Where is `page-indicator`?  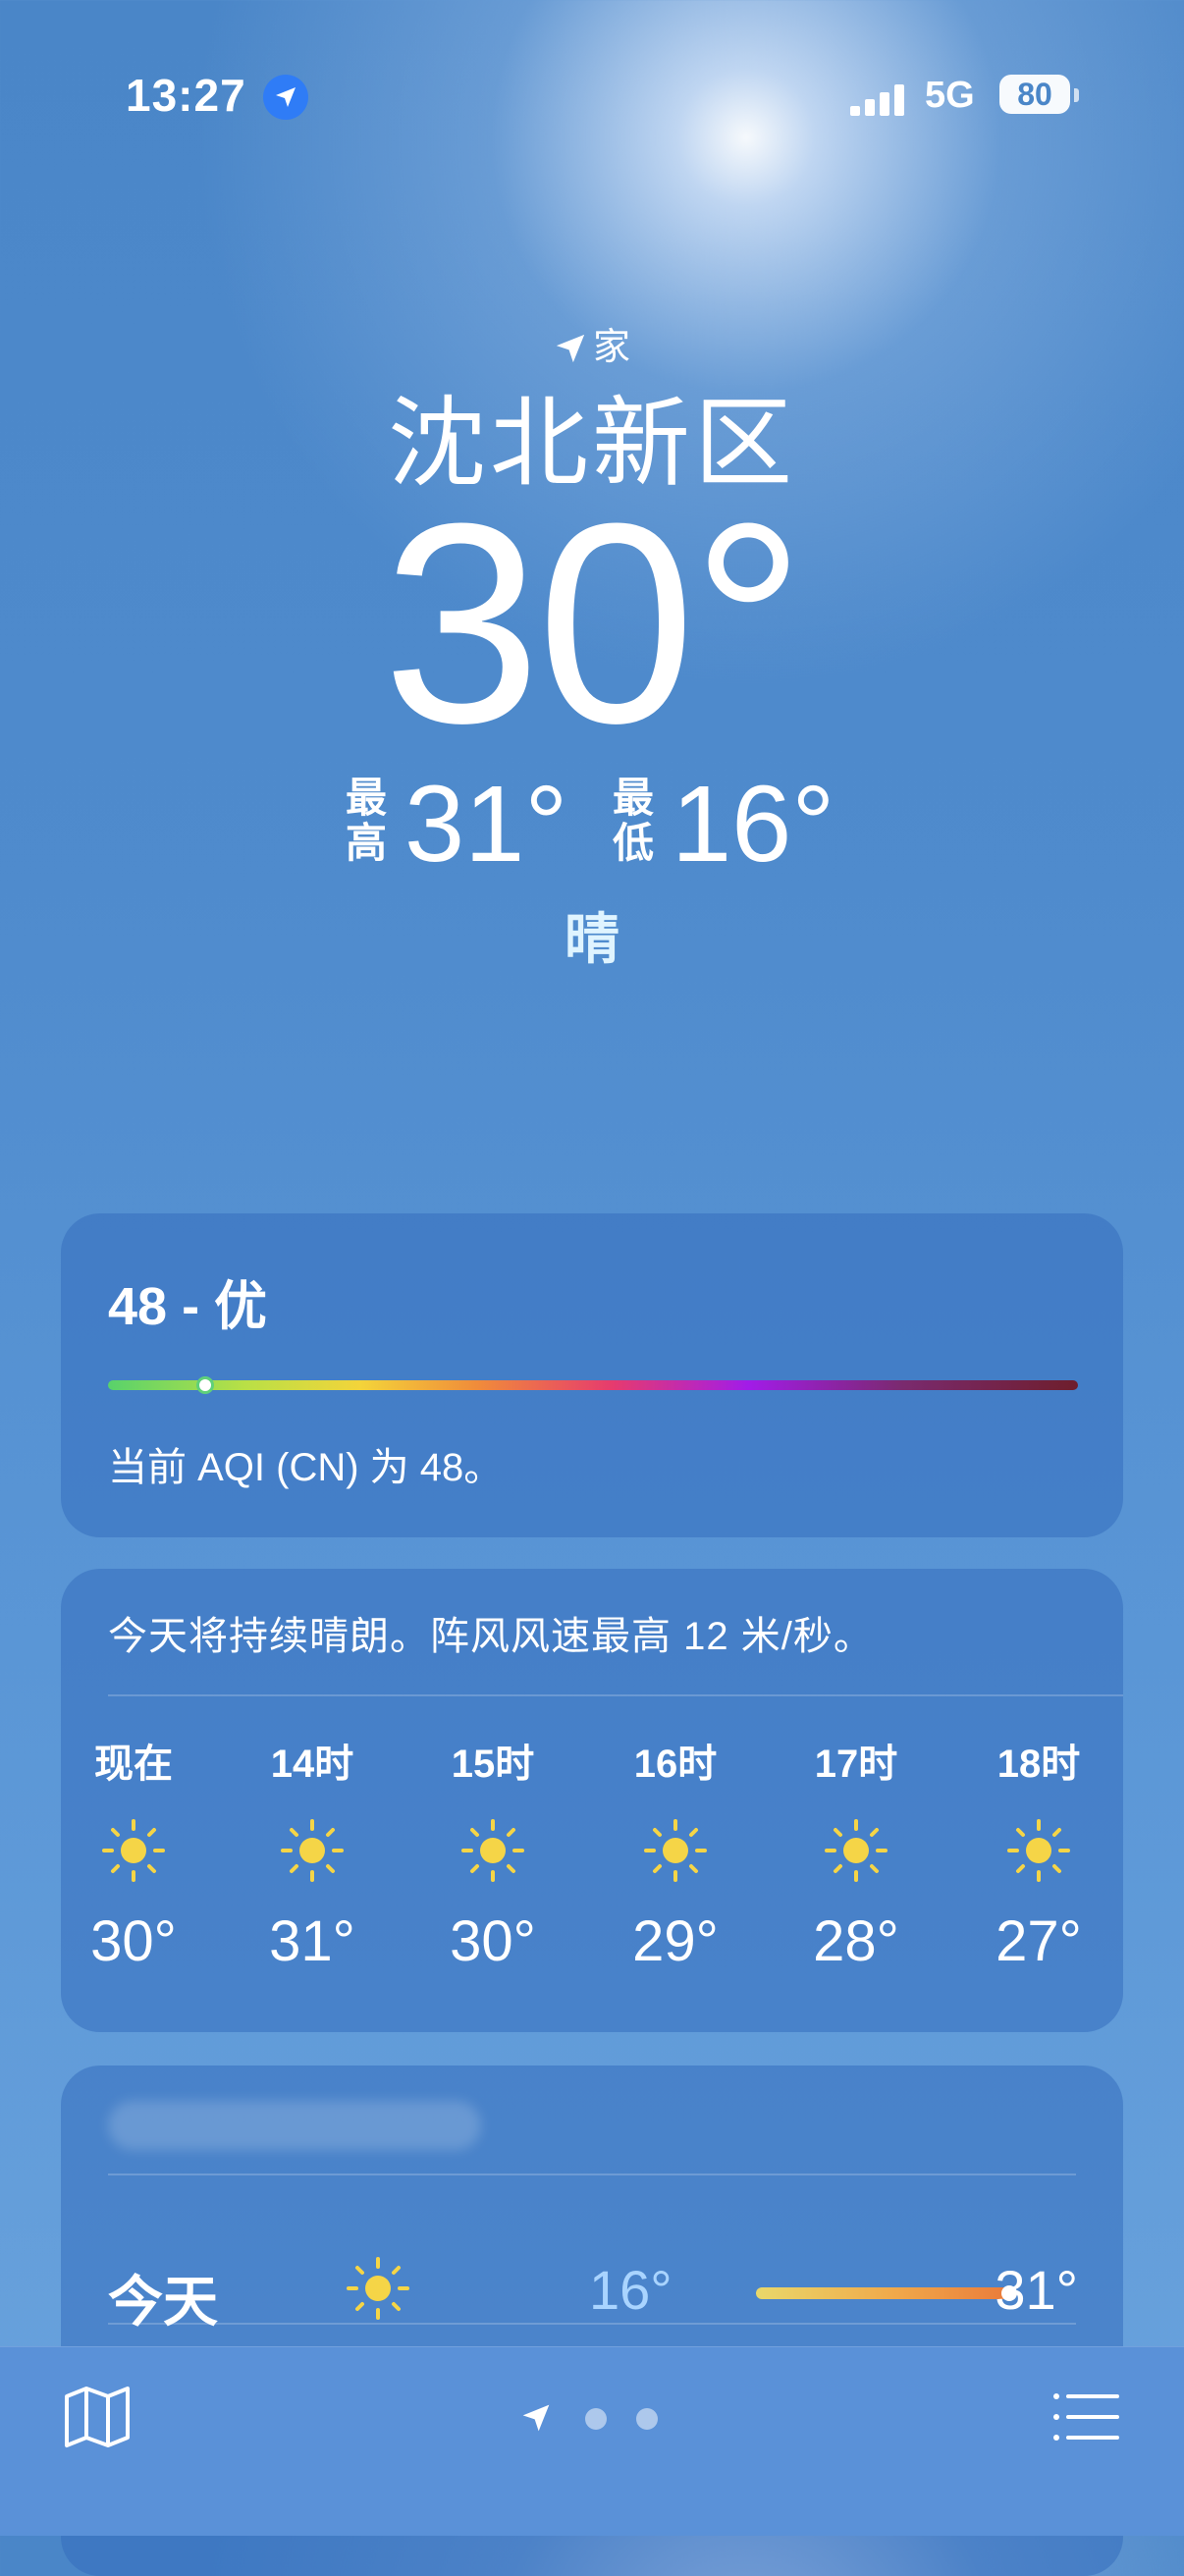
page-indicator is located at coordinates (598, 2418).